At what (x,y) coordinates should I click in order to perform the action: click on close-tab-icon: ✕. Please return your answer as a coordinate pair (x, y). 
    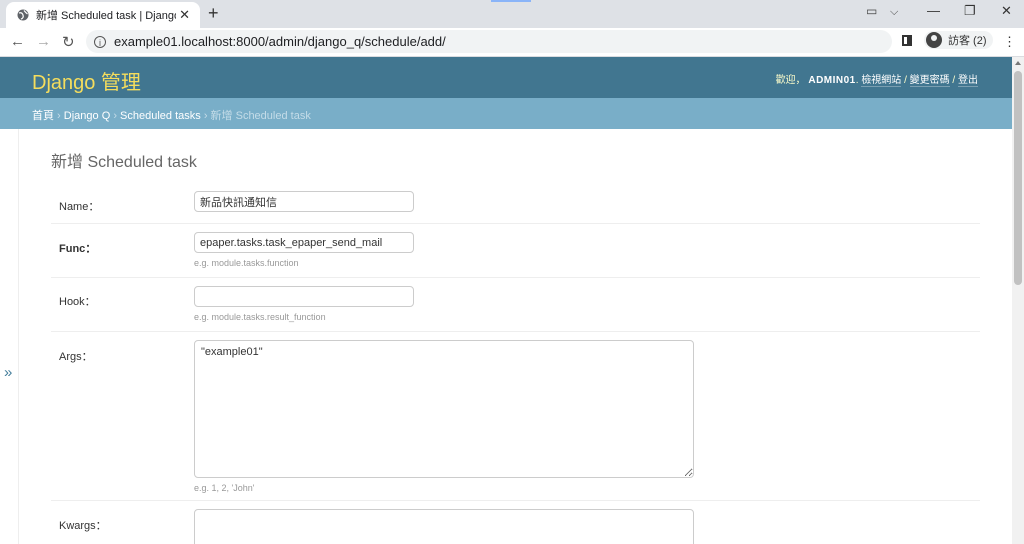
    Looking at the image, I should click on (184, 15).